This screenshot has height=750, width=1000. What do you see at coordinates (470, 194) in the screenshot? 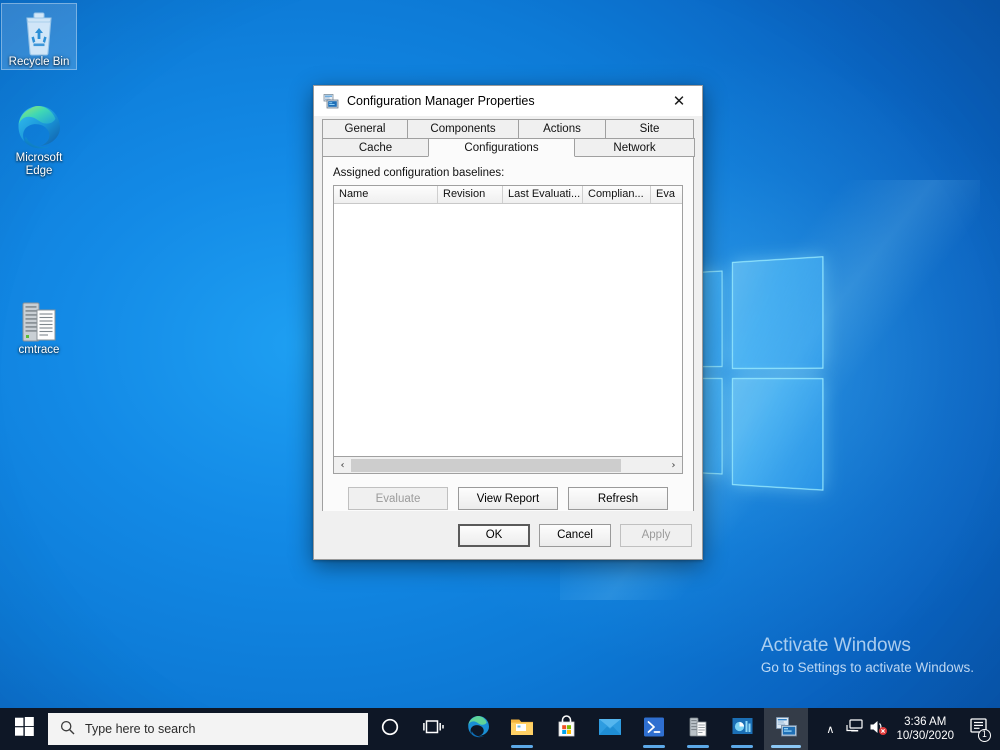
I see `column-header-revision: Revision` at bounding box center [470, 194].